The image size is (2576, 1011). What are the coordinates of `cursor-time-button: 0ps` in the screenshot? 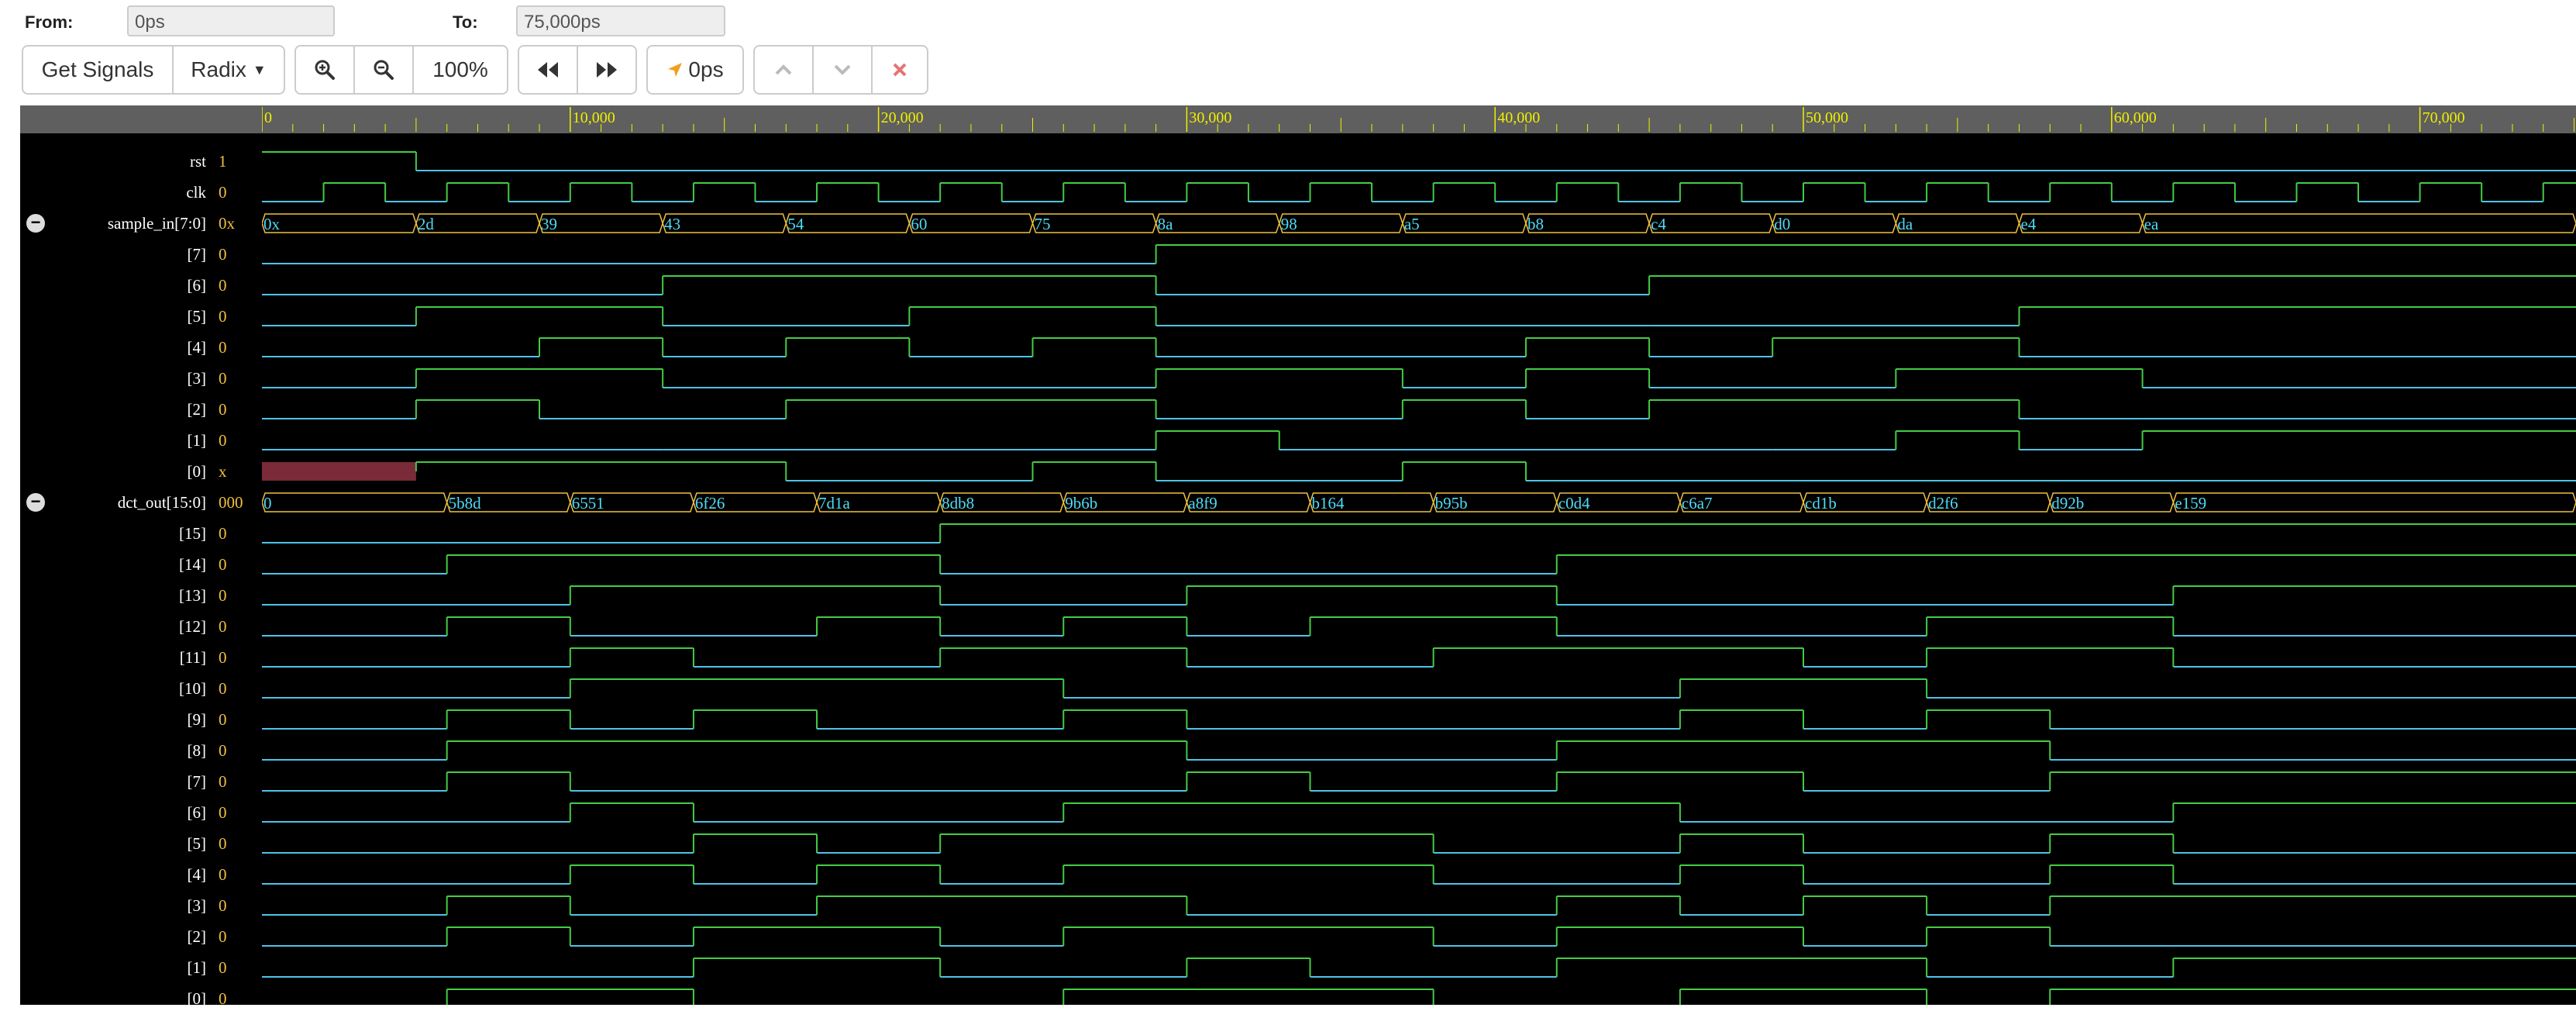 It's located at (695, 70).